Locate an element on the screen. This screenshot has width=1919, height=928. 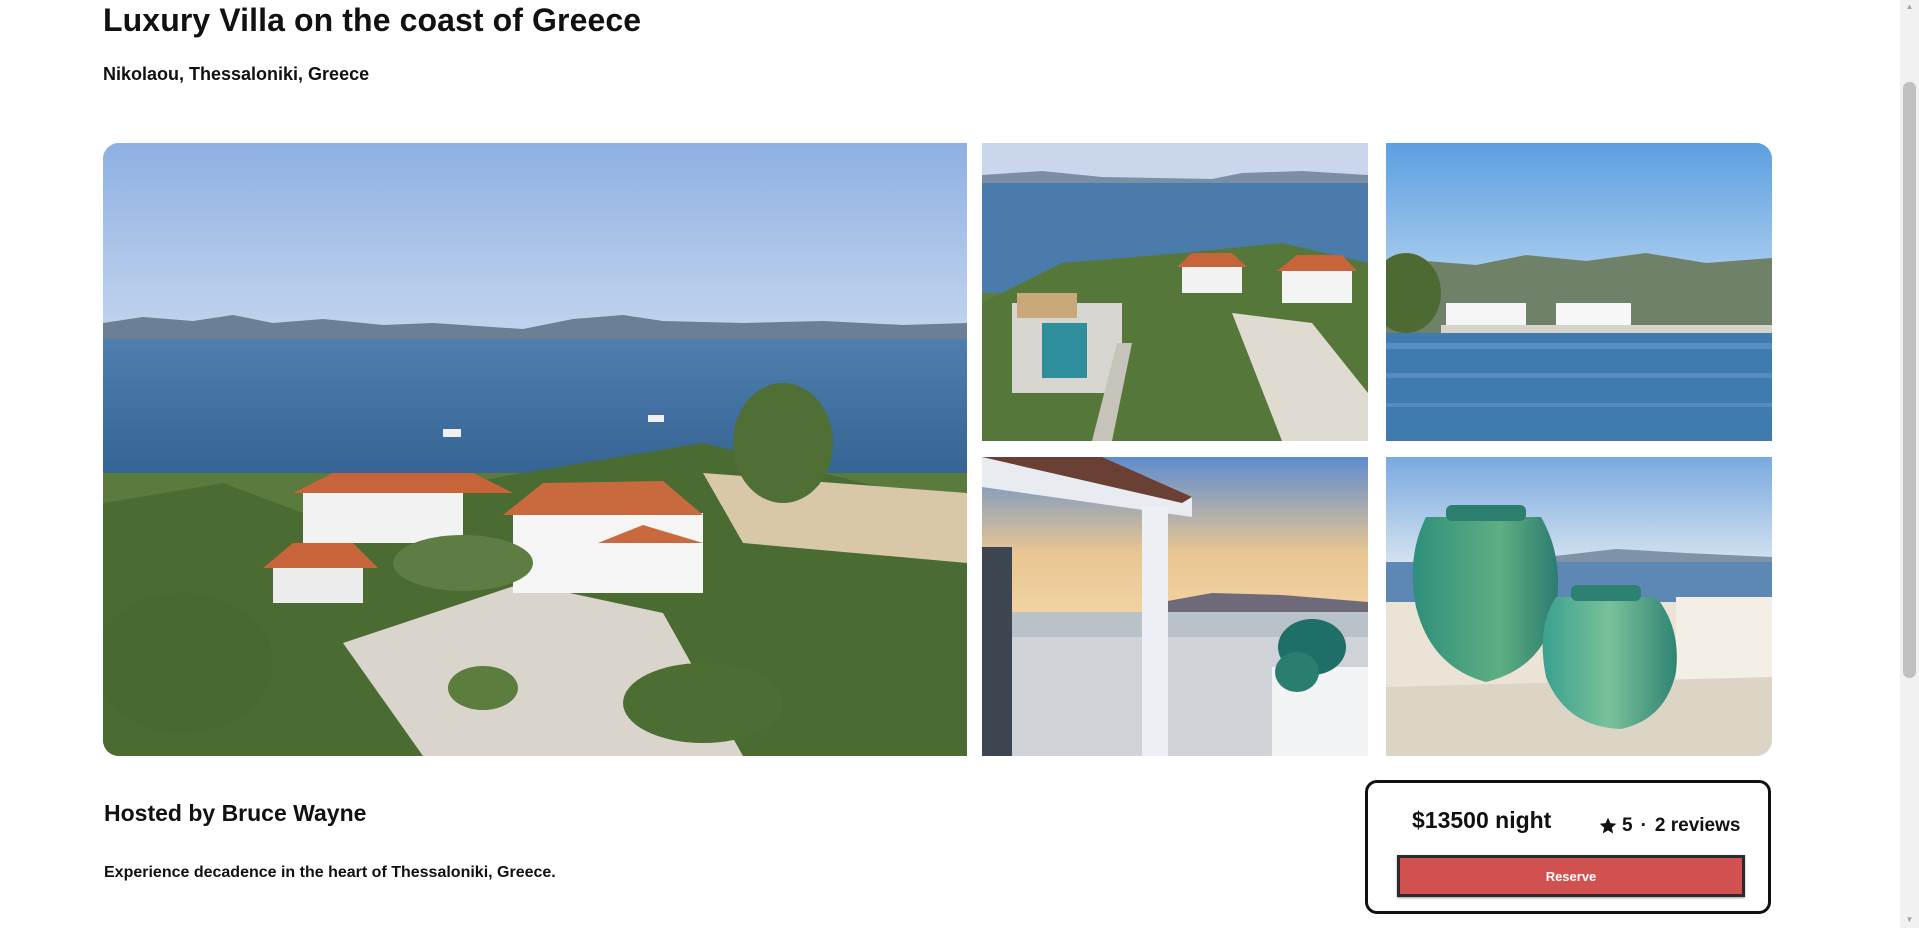
rating-summary: 5 · 2 reviews is located at coordinates (1669, 826).